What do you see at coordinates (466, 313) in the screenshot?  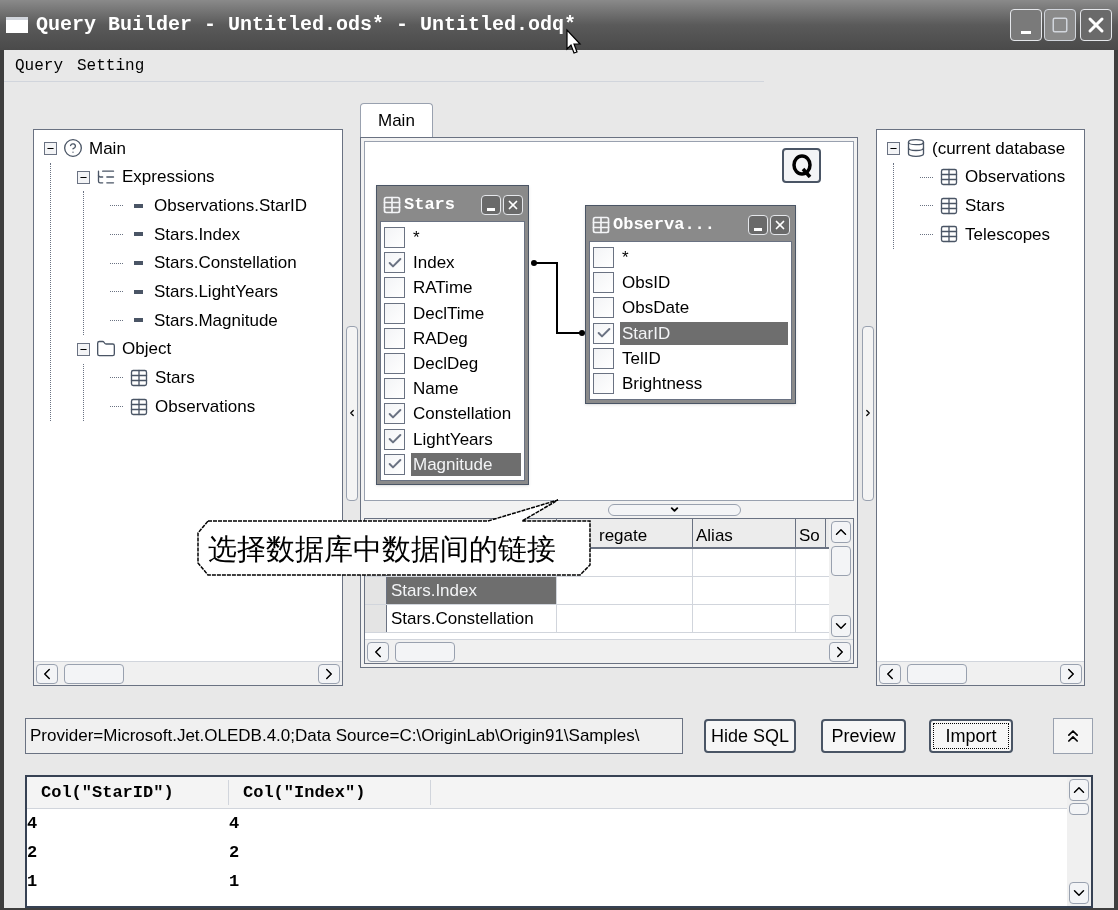 I see `field-item: DeclTime` at bounding box center [466, 313].